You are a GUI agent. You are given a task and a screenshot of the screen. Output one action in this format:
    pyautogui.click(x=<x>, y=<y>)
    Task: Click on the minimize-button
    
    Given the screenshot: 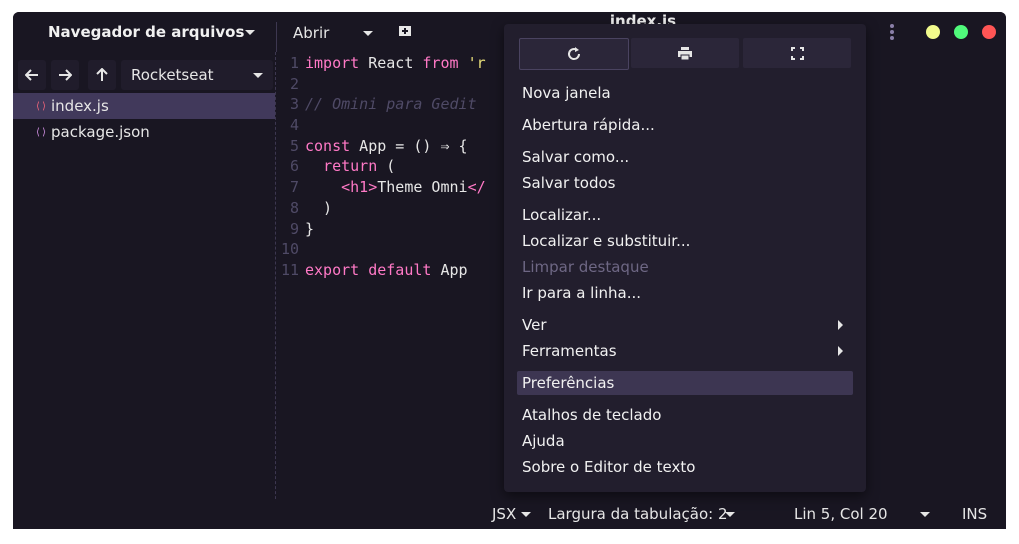 What is the action you would take?
    pyautogui.click(x=933, y=32)
    